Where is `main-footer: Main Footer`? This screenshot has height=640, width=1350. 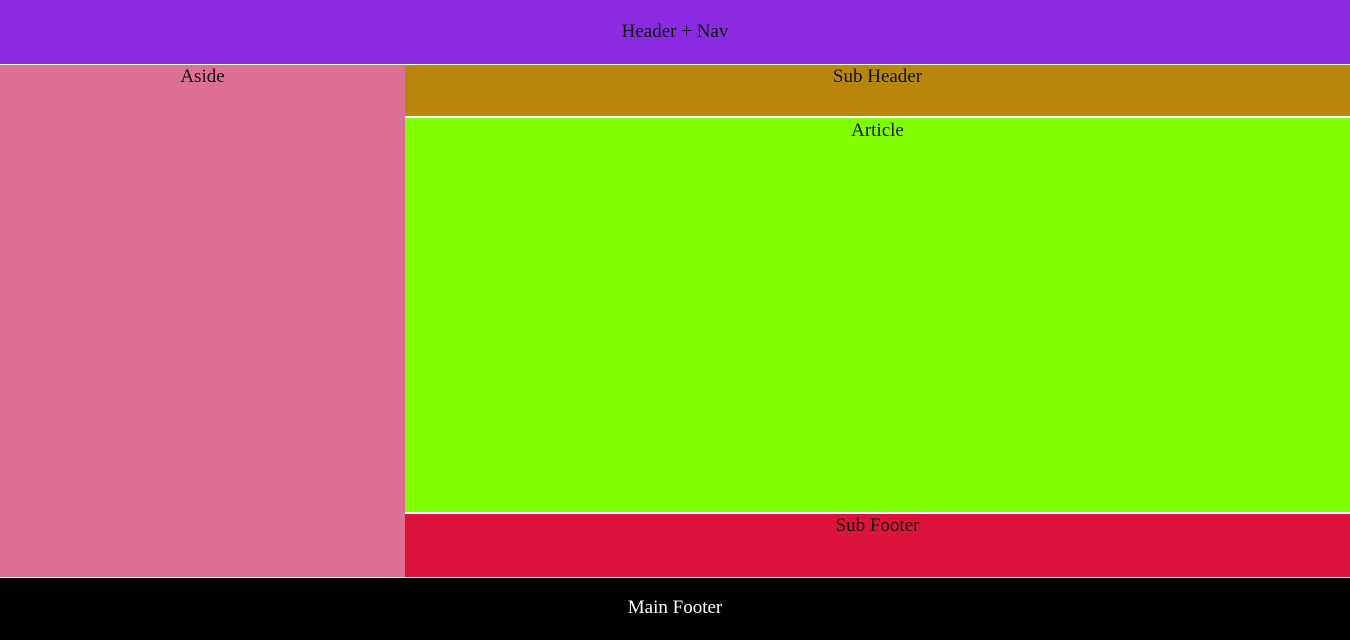 main-footer: Main Footer is located at coordinates (675, 609).